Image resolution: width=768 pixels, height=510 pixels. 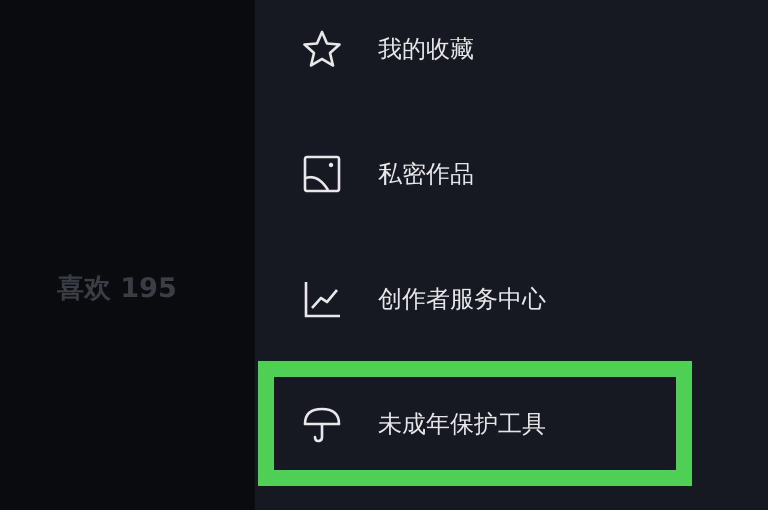 What do you see at coordinates (475, 298) in the screenshot?
I see `menu-item: 创作者服务中心` at bounding box center [475, 298].